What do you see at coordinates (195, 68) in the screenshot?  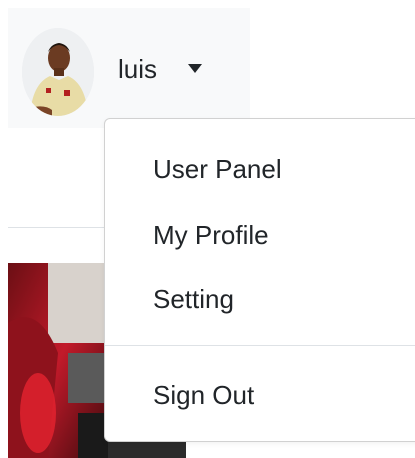 I see `caret-down-icon` at bounding box center [195, 68].